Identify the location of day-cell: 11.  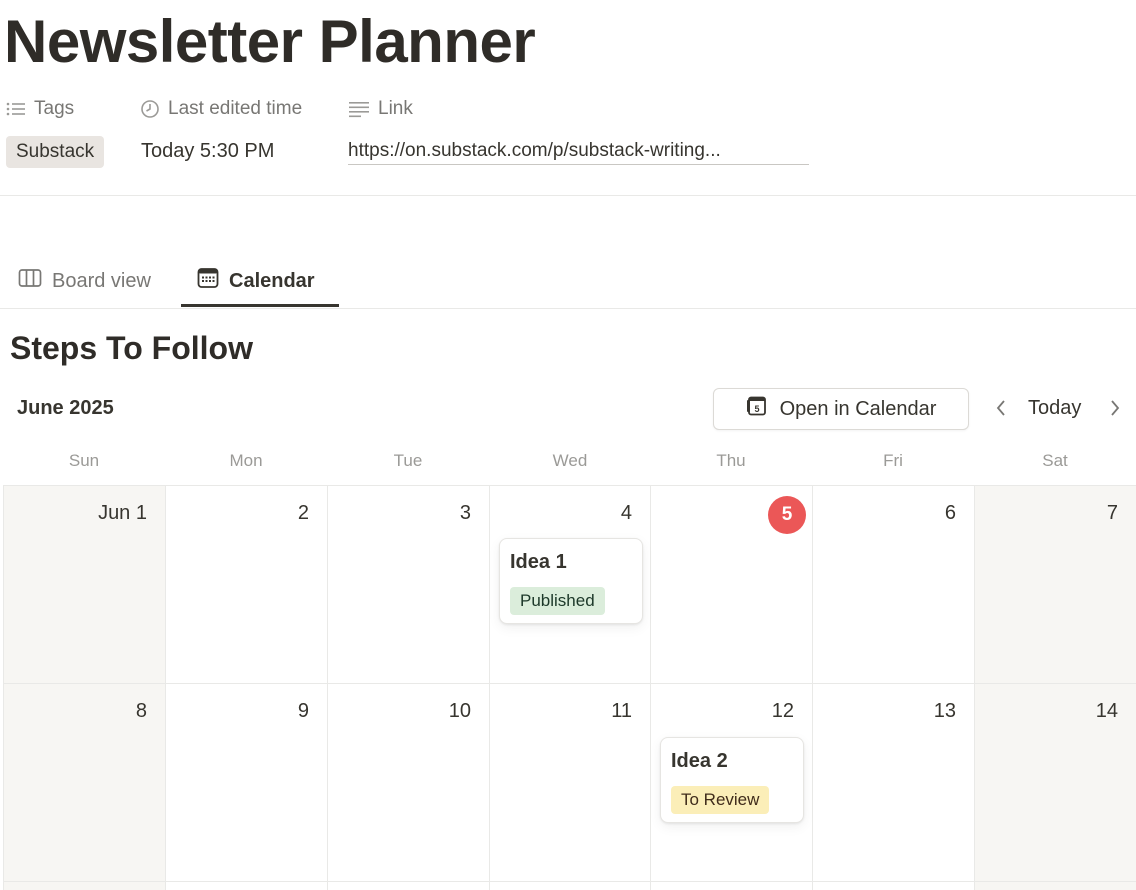
(570, 783).